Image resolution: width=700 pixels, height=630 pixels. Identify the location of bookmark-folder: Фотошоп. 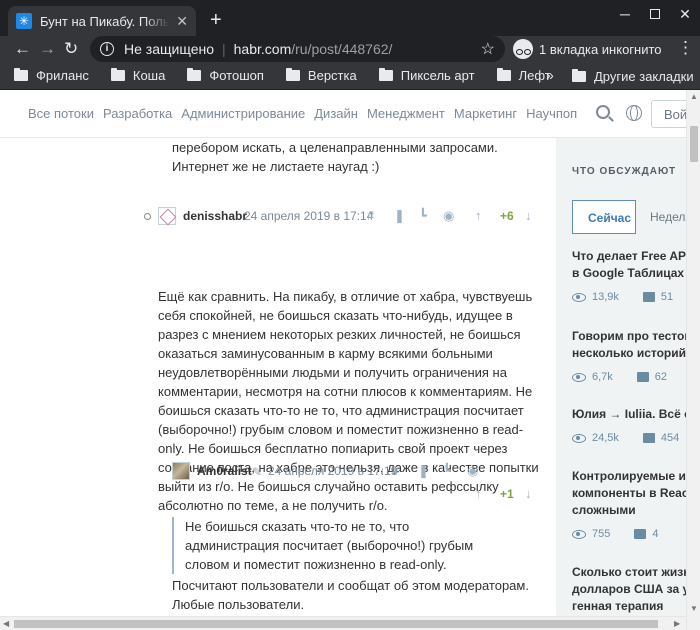
(225, 75).